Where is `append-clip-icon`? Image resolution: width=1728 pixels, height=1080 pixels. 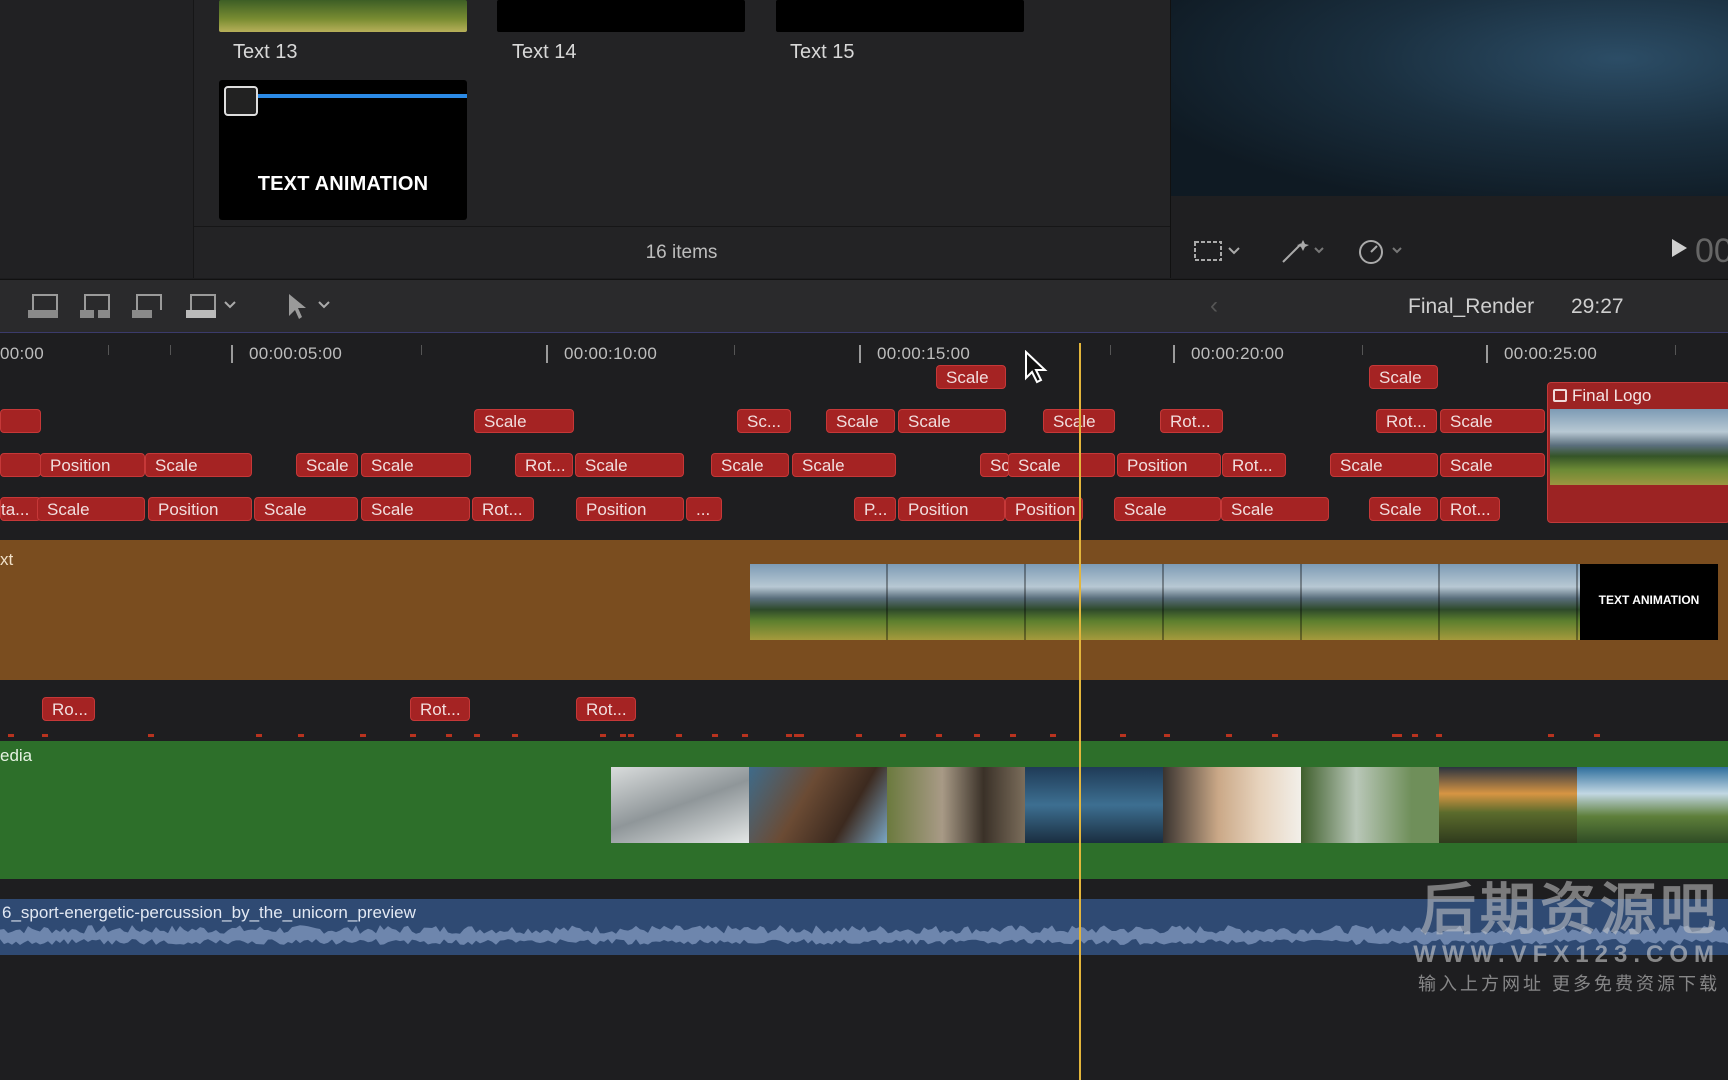 append-clip-icon is located at coordinates (147, 306).